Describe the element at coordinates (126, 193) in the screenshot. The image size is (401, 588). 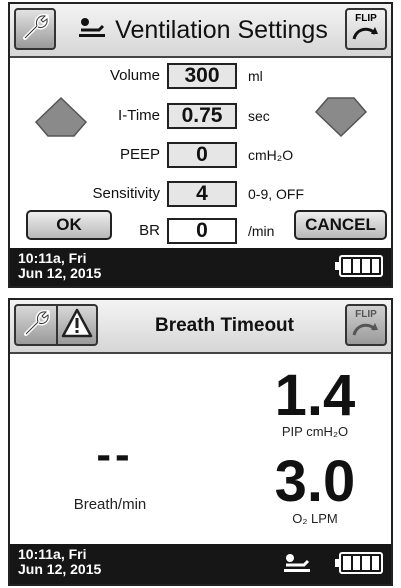
I see `sensitivity-label: Sensitivity` at that location.